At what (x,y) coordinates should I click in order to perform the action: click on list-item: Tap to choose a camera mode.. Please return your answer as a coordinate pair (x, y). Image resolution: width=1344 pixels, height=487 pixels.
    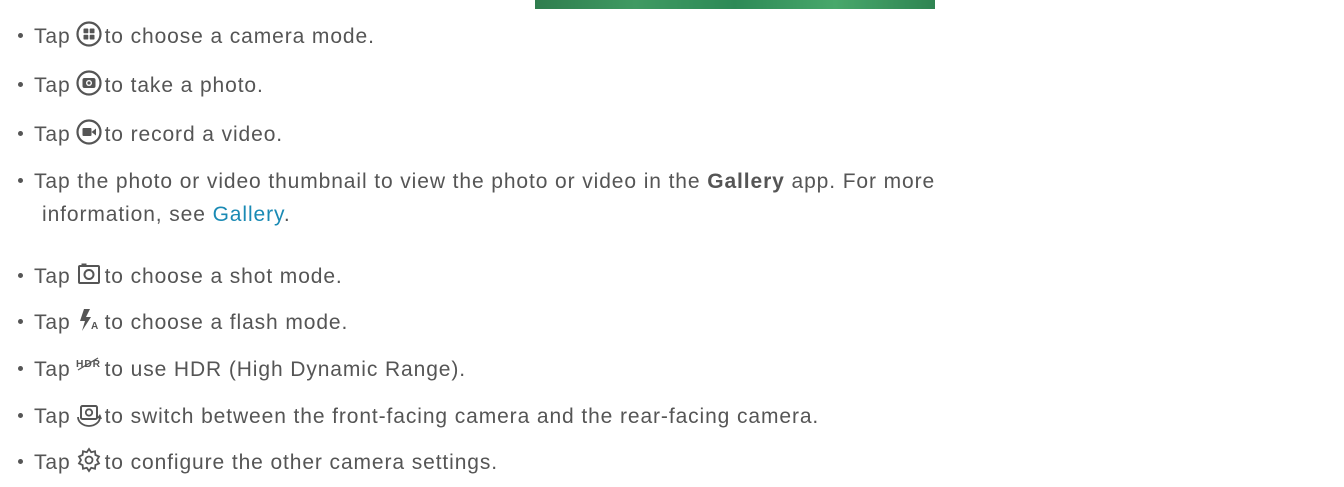
    Looking at the image, I should click on (673, 36).